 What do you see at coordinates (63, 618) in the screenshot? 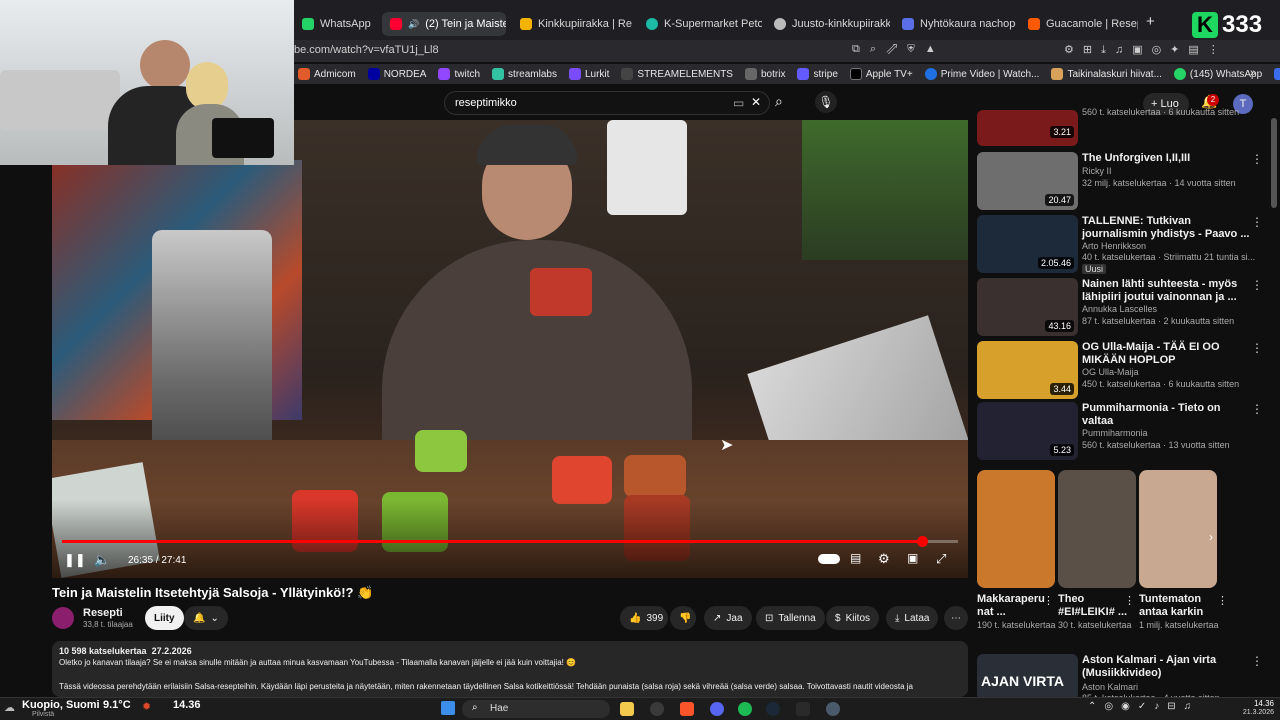
I see `channel-avatar` at bounding box center [63, 618].